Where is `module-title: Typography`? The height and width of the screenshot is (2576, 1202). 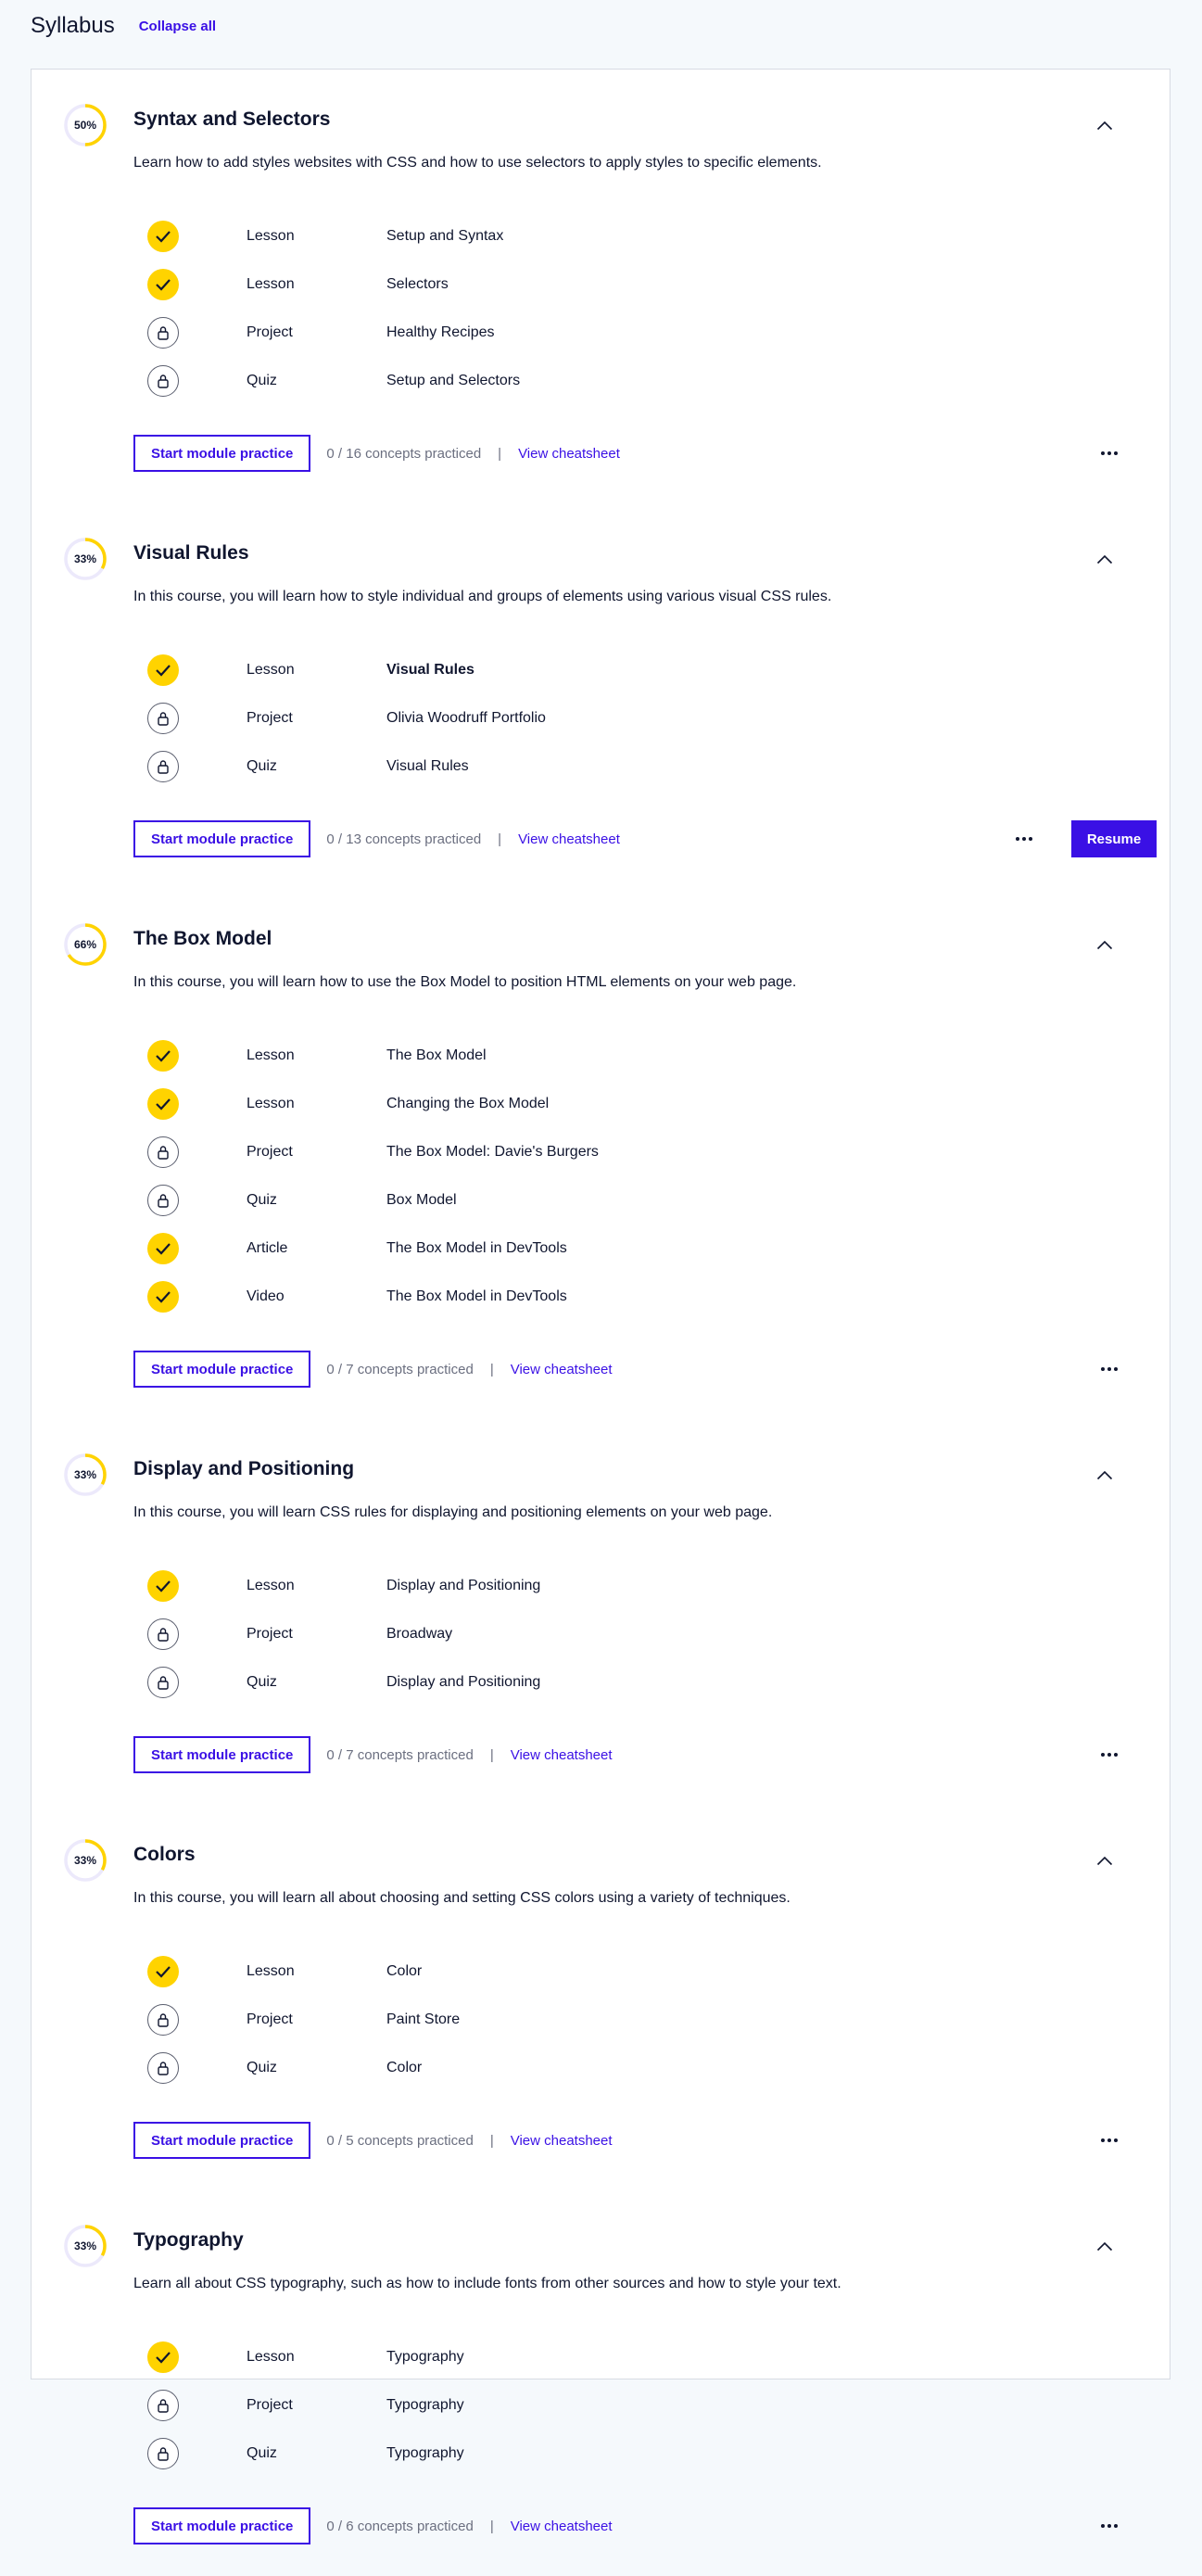
module-title: Typography is located at coordinates (188, 2240).